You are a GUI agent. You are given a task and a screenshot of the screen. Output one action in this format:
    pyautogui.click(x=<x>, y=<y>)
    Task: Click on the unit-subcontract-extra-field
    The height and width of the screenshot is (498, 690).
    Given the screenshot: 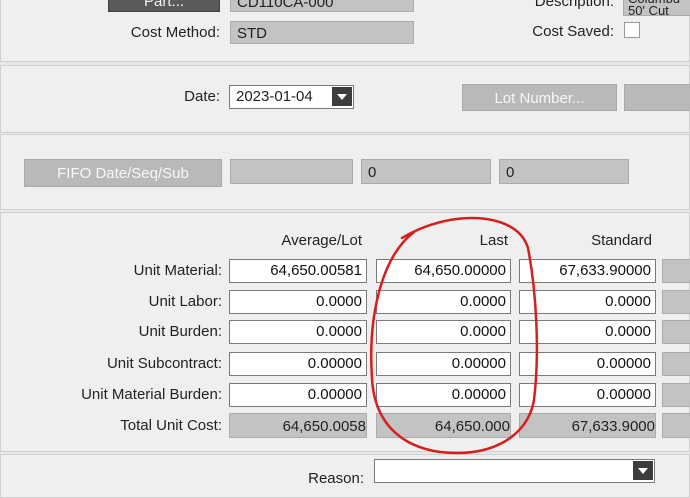 What is the action you would take?
    pyautogui.click(x=676, y=364)
    